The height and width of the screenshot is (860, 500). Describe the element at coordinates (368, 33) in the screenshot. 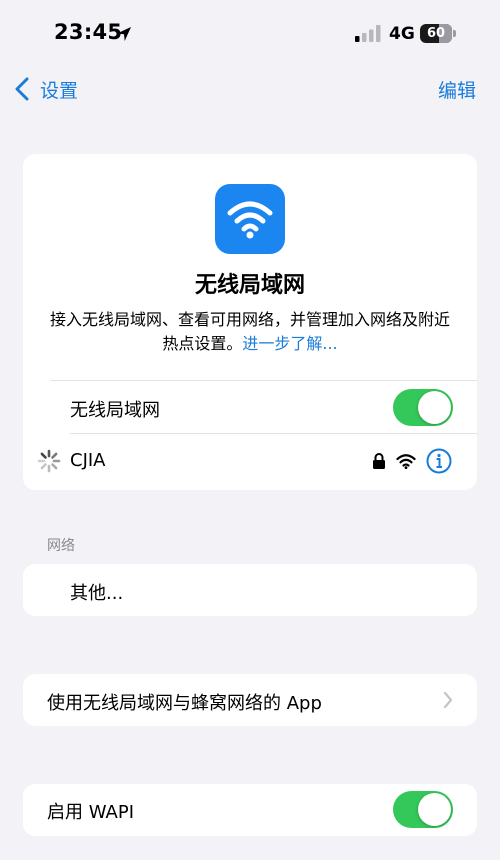

I see `cellular-signal-icon` at that location.